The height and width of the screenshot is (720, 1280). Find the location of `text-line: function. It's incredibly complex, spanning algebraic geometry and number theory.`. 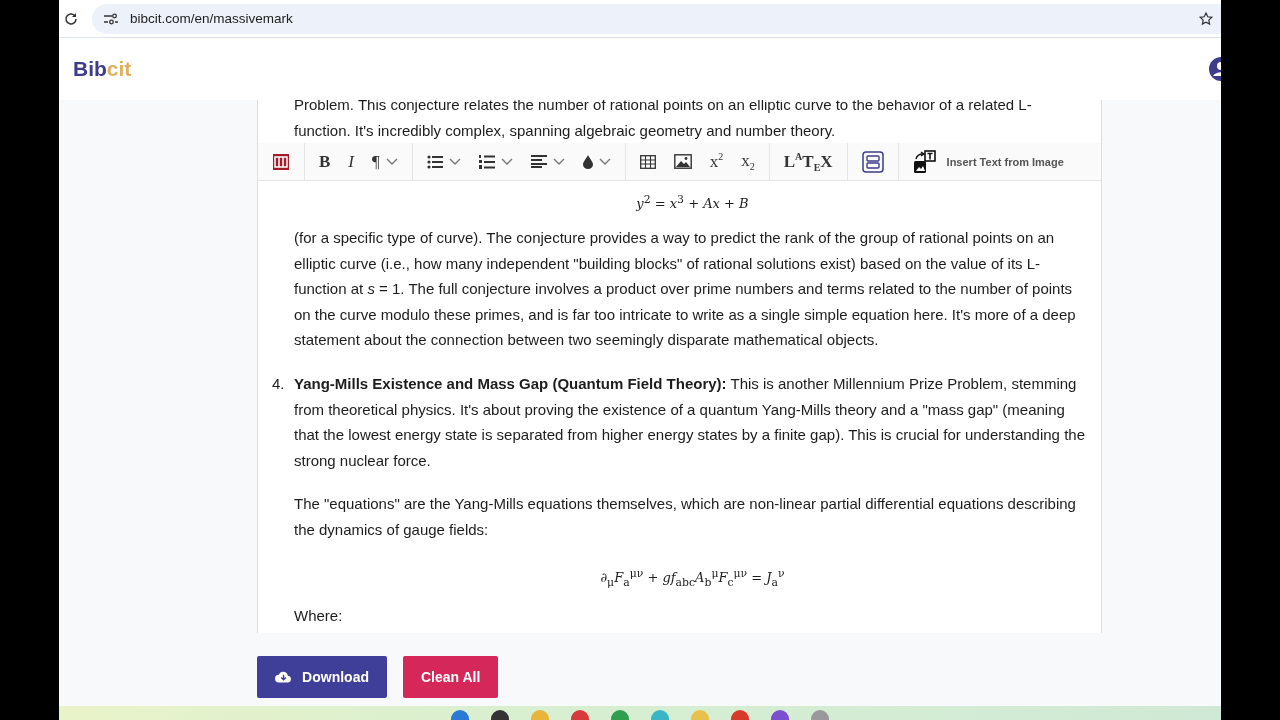

text-line: function. It's incredibly complex, spanning algebraic geometry and number theory. is located at coordinates (565, 130).